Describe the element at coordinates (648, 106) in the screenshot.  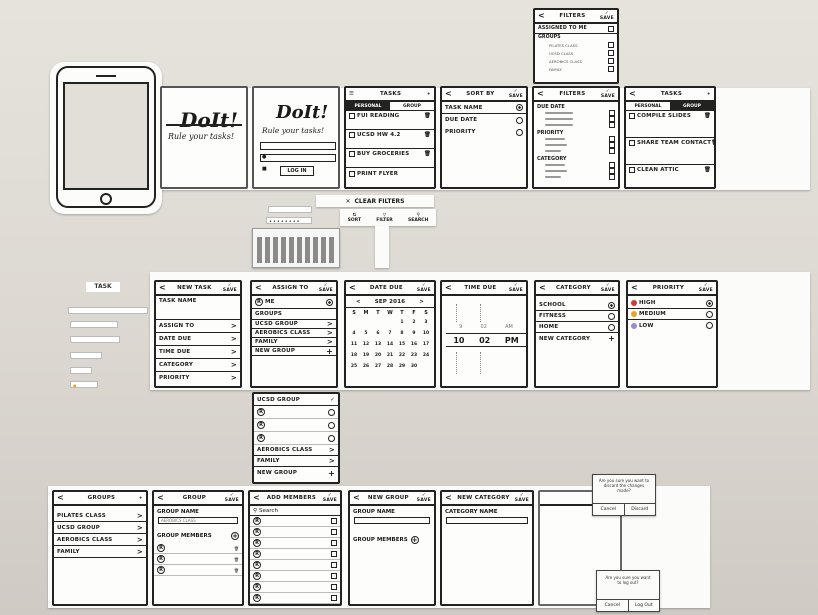
I see `tab-personal: PERSONAL` at that location.